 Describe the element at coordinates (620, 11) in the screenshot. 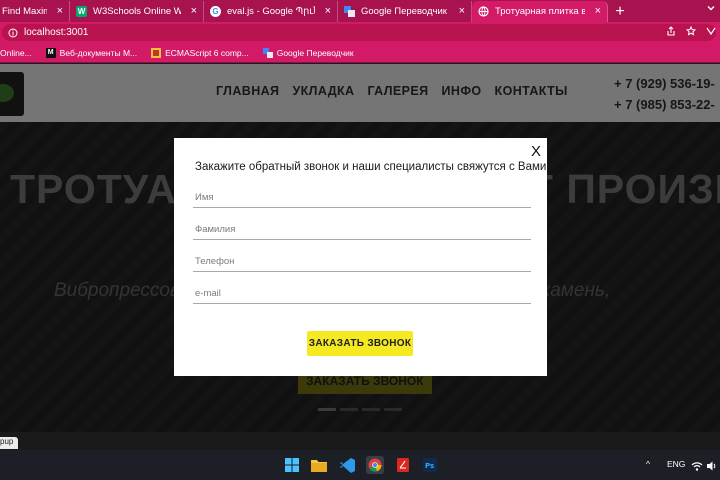

I see `new-tab-button: +` at that location.